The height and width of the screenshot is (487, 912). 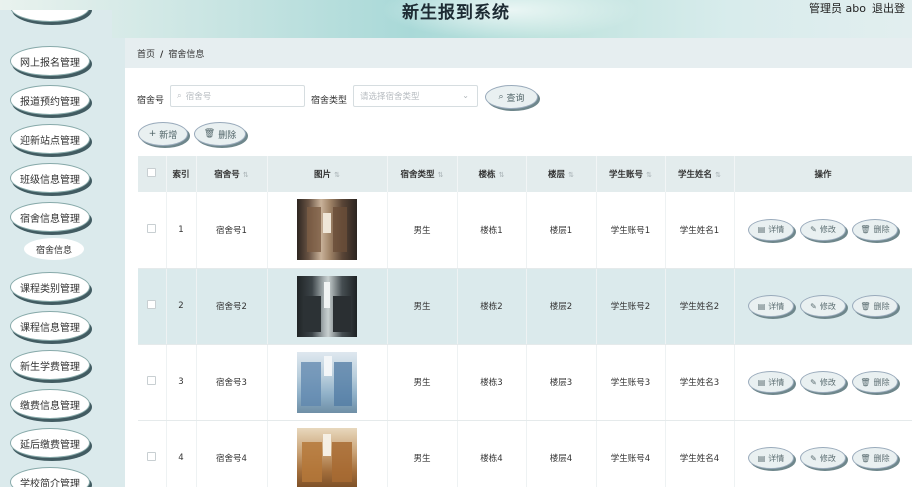 What do you see at coordinates (492, 306) in the screenshot?
I see `cell-building: 楼栋2` at bounding box center [492, 306].